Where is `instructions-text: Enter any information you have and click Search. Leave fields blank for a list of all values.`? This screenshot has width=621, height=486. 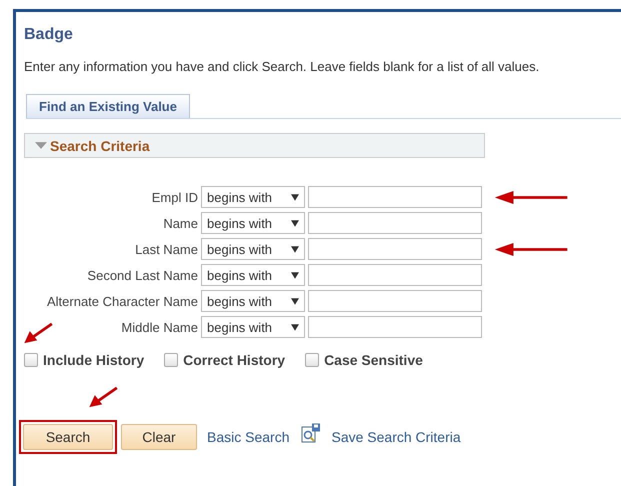
instructions-text: Enter any information you have and click Search. Leave fields blank for a list of all values. is located at coordinates (282, 66).